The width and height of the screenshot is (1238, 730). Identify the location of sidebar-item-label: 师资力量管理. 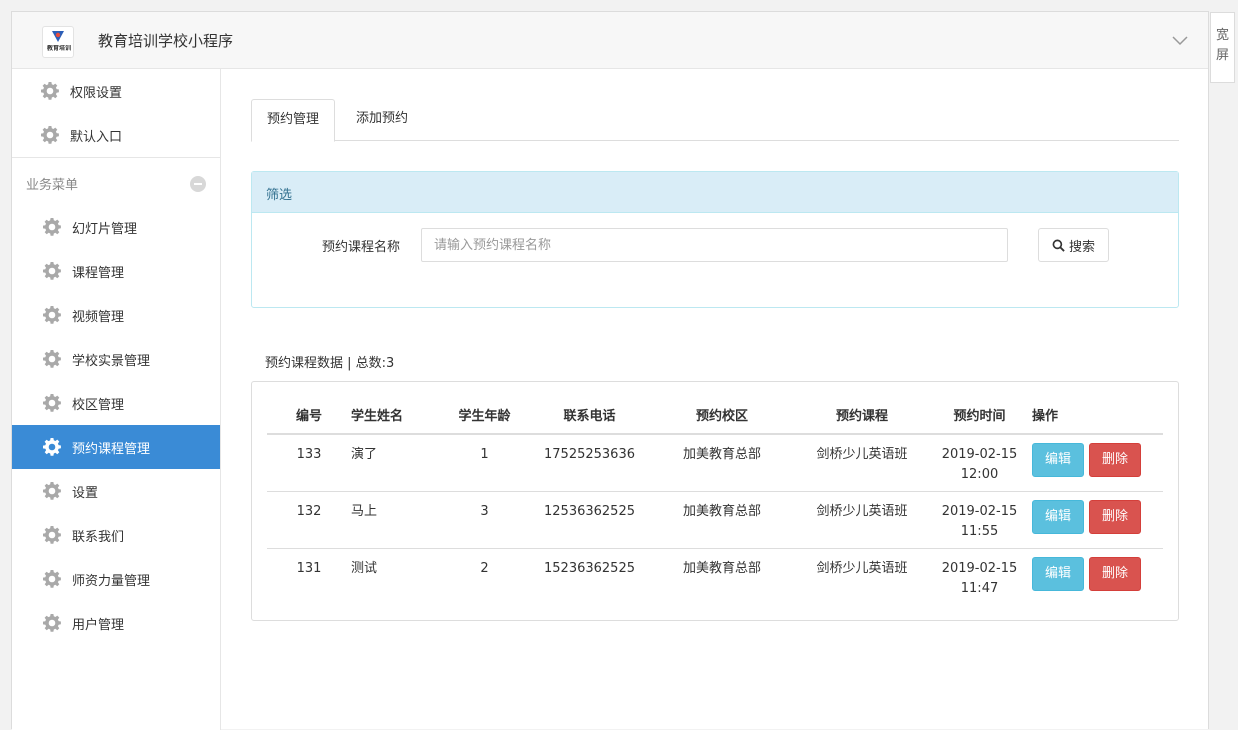
(111, 581).